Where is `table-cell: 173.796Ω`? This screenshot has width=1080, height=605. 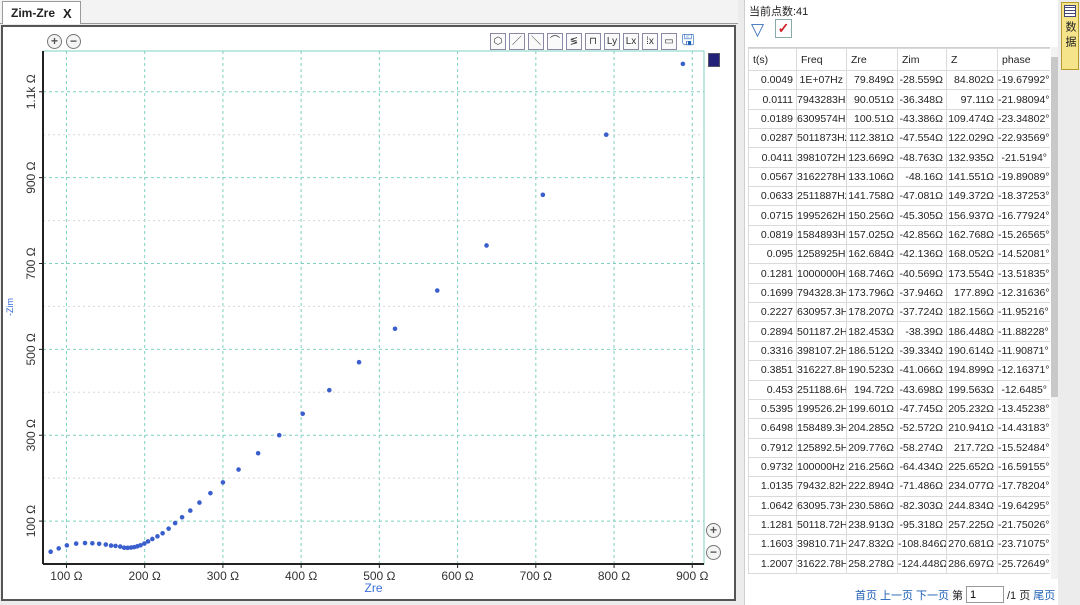 table-cell: 173.796Ω is located at coordinates (872, 293).